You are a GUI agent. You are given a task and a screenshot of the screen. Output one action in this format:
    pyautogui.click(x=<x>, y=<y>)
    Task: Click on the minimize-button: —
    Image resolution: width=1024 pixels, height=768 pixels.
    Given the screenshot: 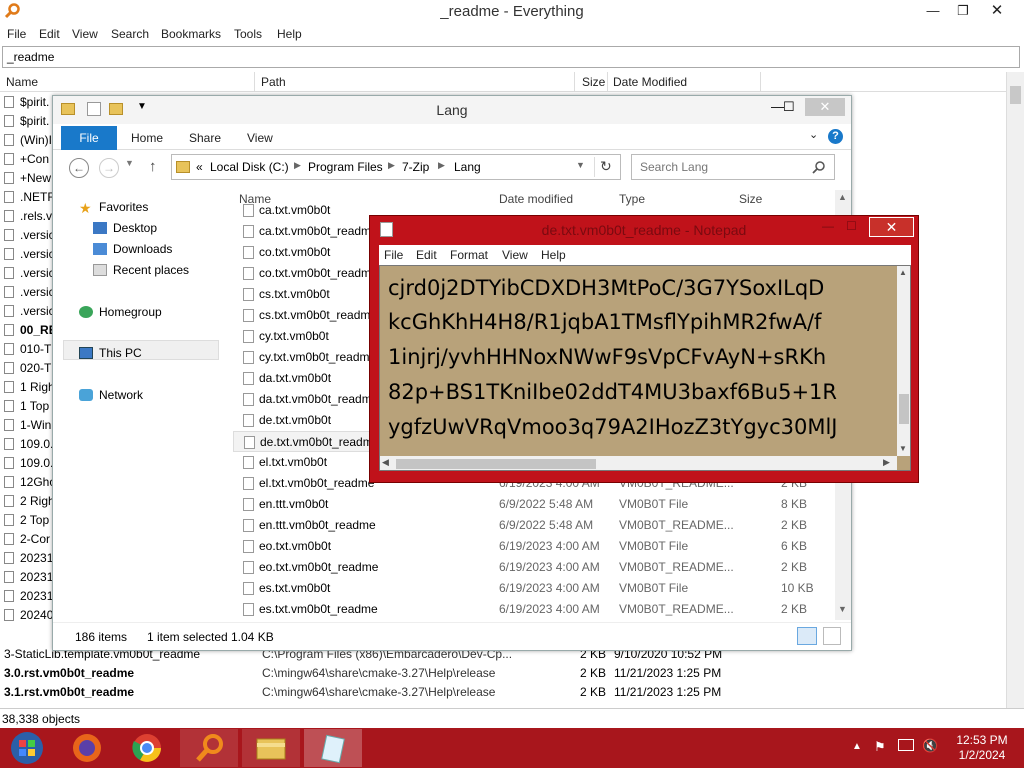 What is the action you would take?
    pyautogui.click(x=933, y=11)
    